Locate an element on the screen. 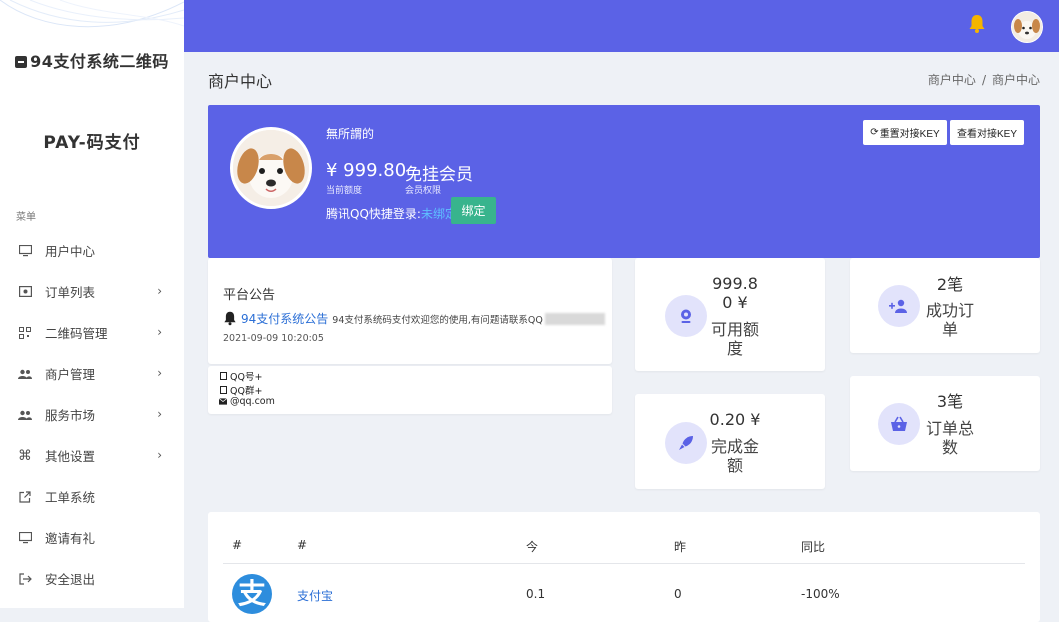 This screenshot has width=1059, height=622. sidebar-item-label: 商户管理 is located at coordinates (70, 374).